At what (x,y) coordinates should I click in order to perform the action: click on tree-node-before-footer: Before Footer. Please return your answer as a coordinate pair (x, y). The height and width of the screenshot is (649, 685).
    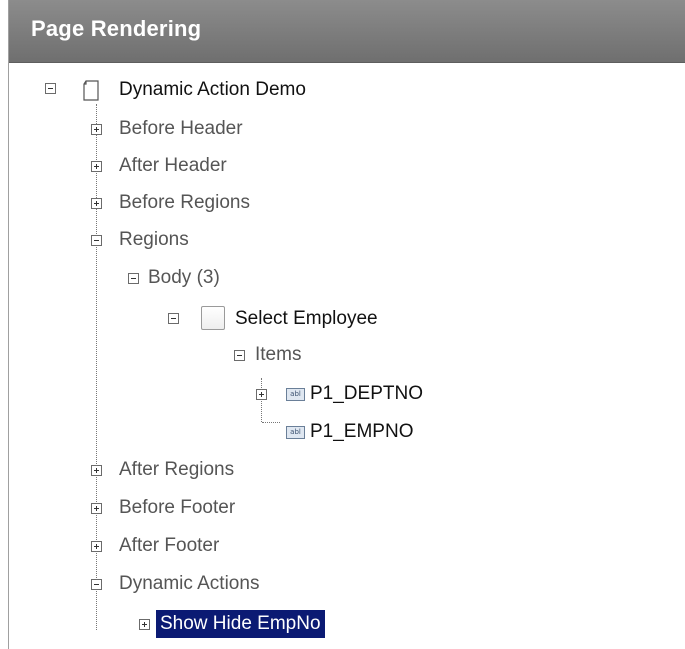
    Looking at the image, I should click on (177, 508).